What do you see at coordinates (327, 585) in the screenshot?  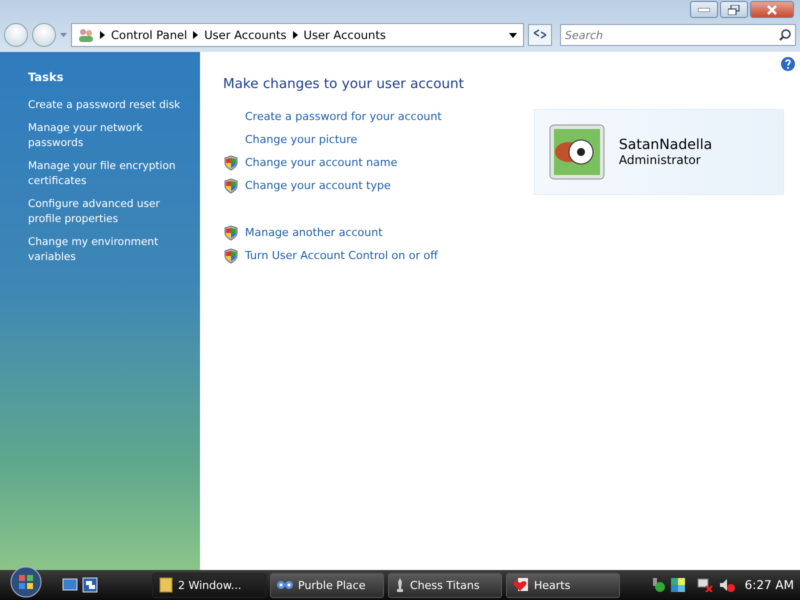 I see `taskbar-button: Purble Place` at bounding box center [327, 585].